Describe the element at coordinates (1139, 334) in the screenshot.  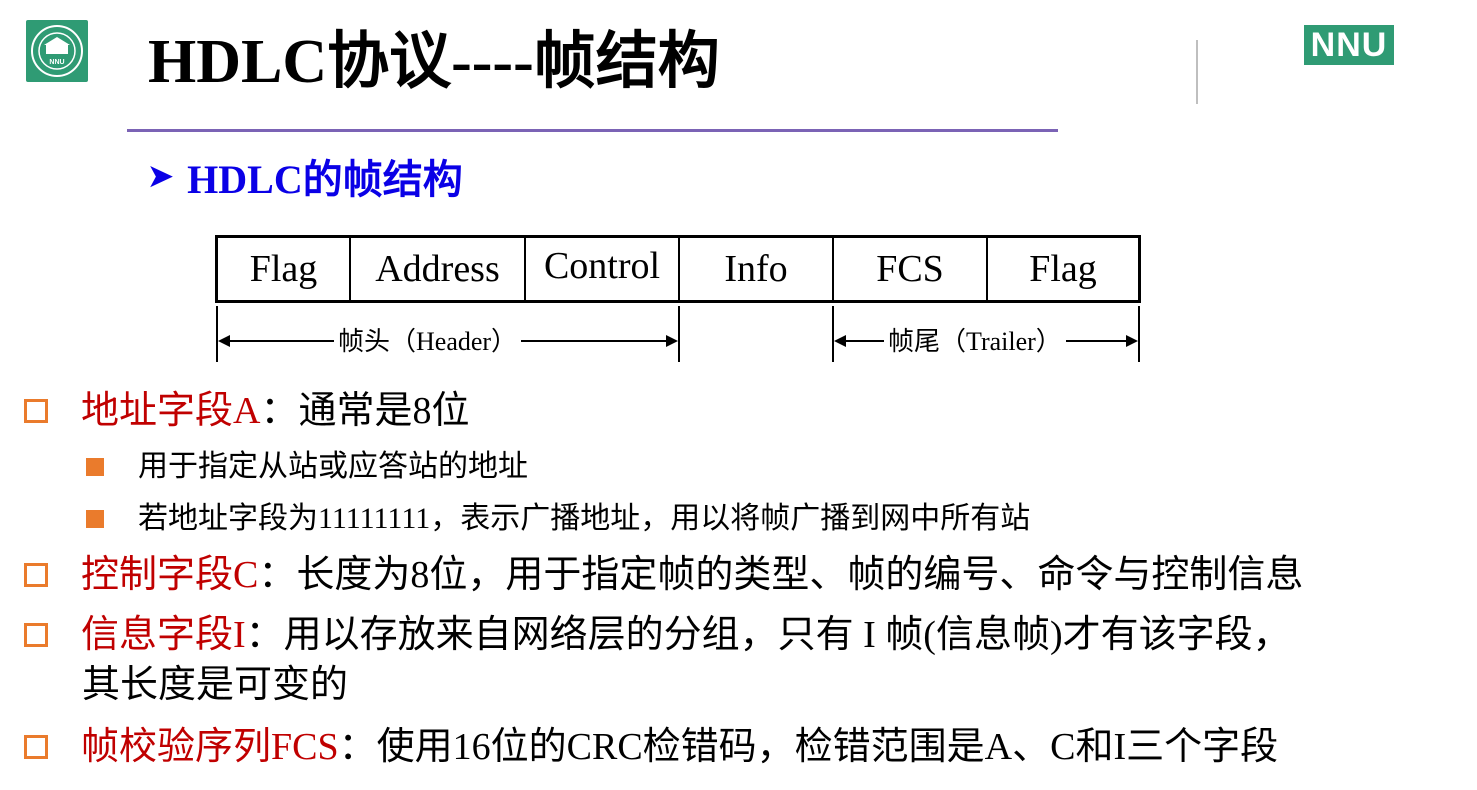
I see `trailer-span-right-tick` at that location.